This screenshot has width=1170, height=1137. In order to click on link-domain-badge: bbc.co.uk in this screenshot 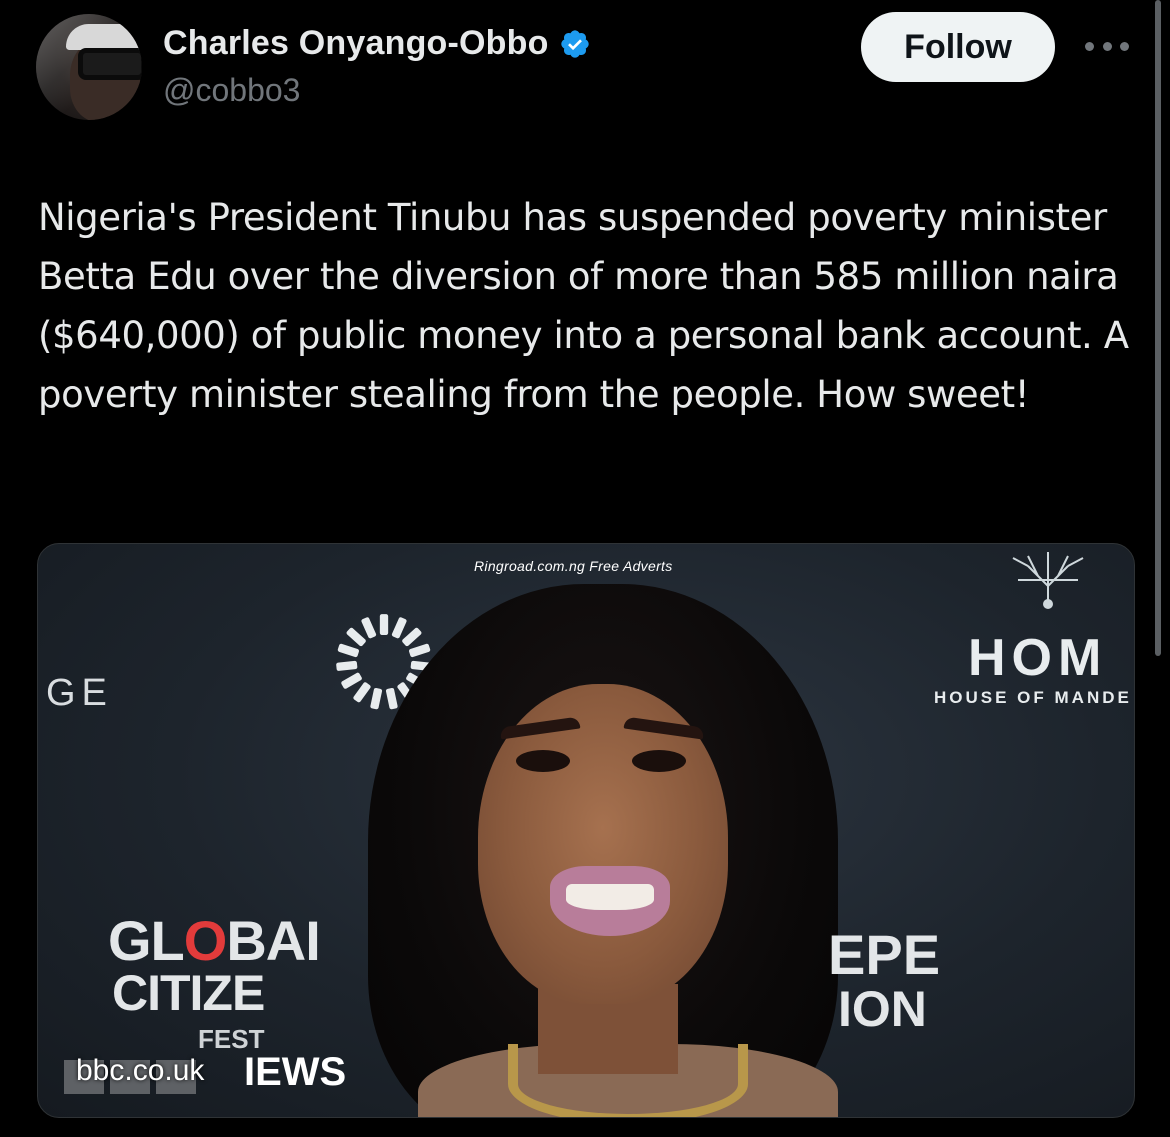, I will do `click(140, 1071)`.